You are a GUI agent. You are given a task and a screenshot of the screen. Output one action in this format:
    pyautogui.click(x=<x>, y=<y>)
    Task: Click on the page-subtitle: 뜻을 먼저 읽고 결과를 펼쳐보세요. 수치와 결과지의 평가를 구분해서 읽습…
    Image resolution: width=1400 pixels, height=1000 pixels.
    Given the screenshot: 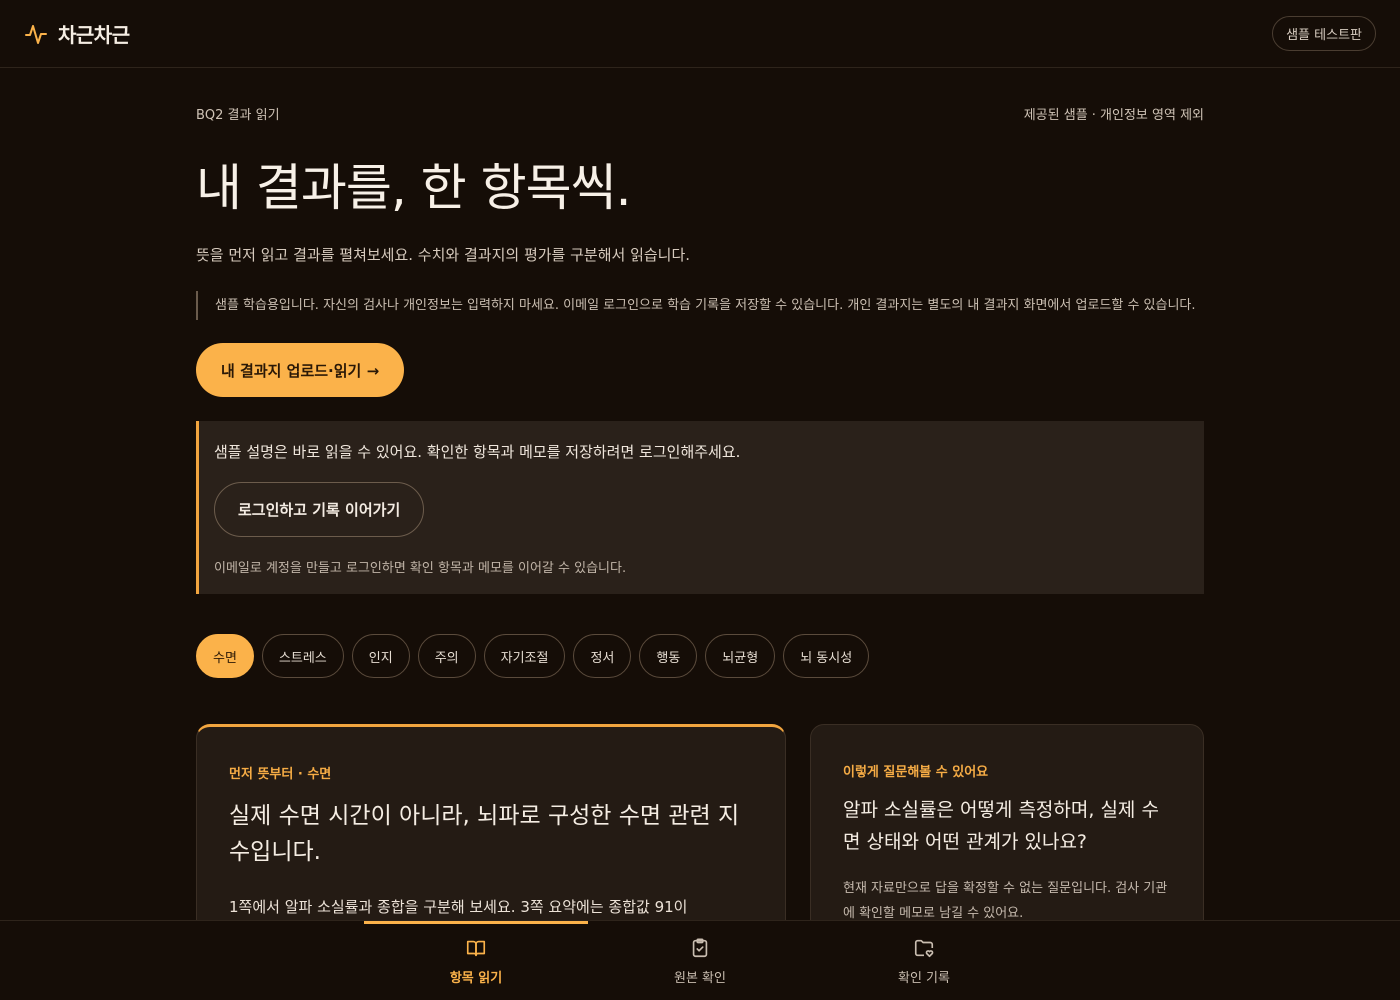 What is the action you would take?
    pyautogui.click(x=443, y=255)
    